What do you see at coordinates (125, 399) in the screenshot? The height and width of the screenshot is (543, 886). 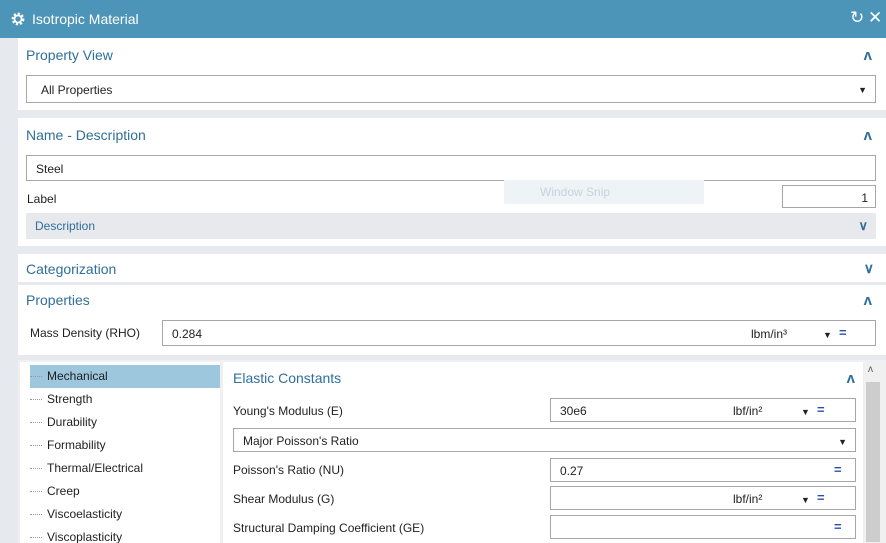 I see `tree-item-strength: Strength` at bounding box center [125, 399].